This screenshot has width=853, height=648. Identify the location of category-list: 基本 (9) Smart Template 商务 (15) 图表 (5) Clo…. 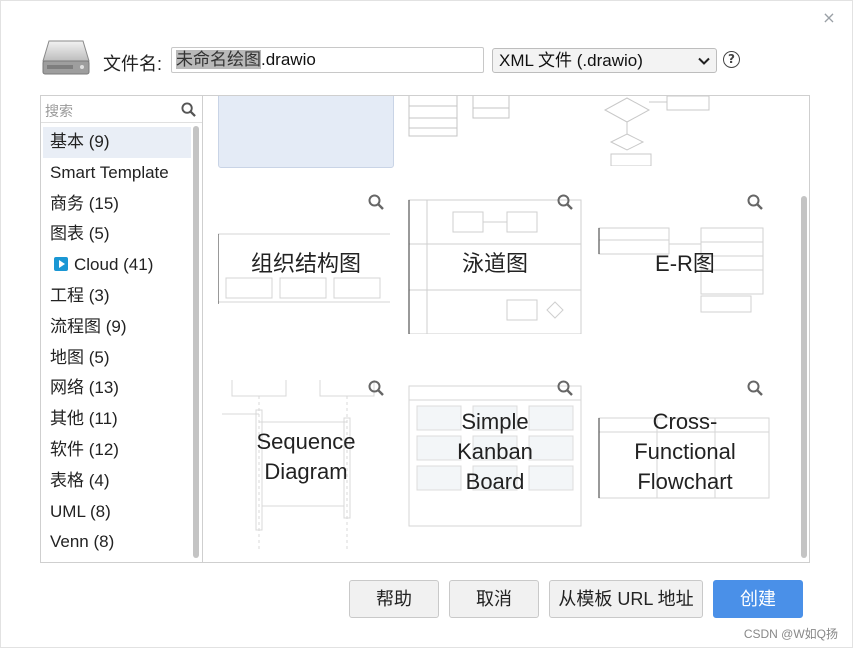
(117, 342).